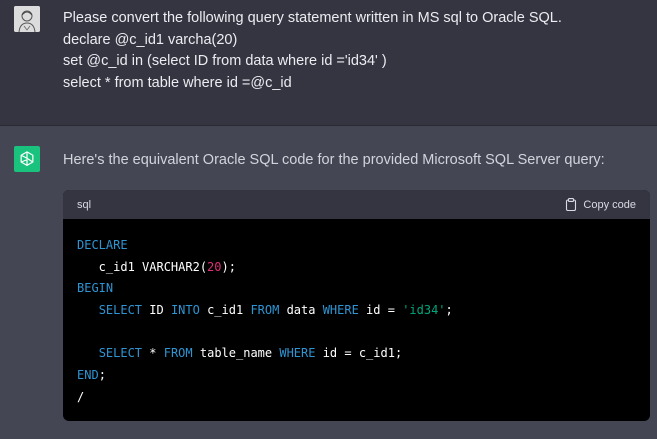 The height and width of the screenshot is (439, 657). Describe the element at coordinates (185, 310) in the screenshot. I see `code-token: INTO` at that location.